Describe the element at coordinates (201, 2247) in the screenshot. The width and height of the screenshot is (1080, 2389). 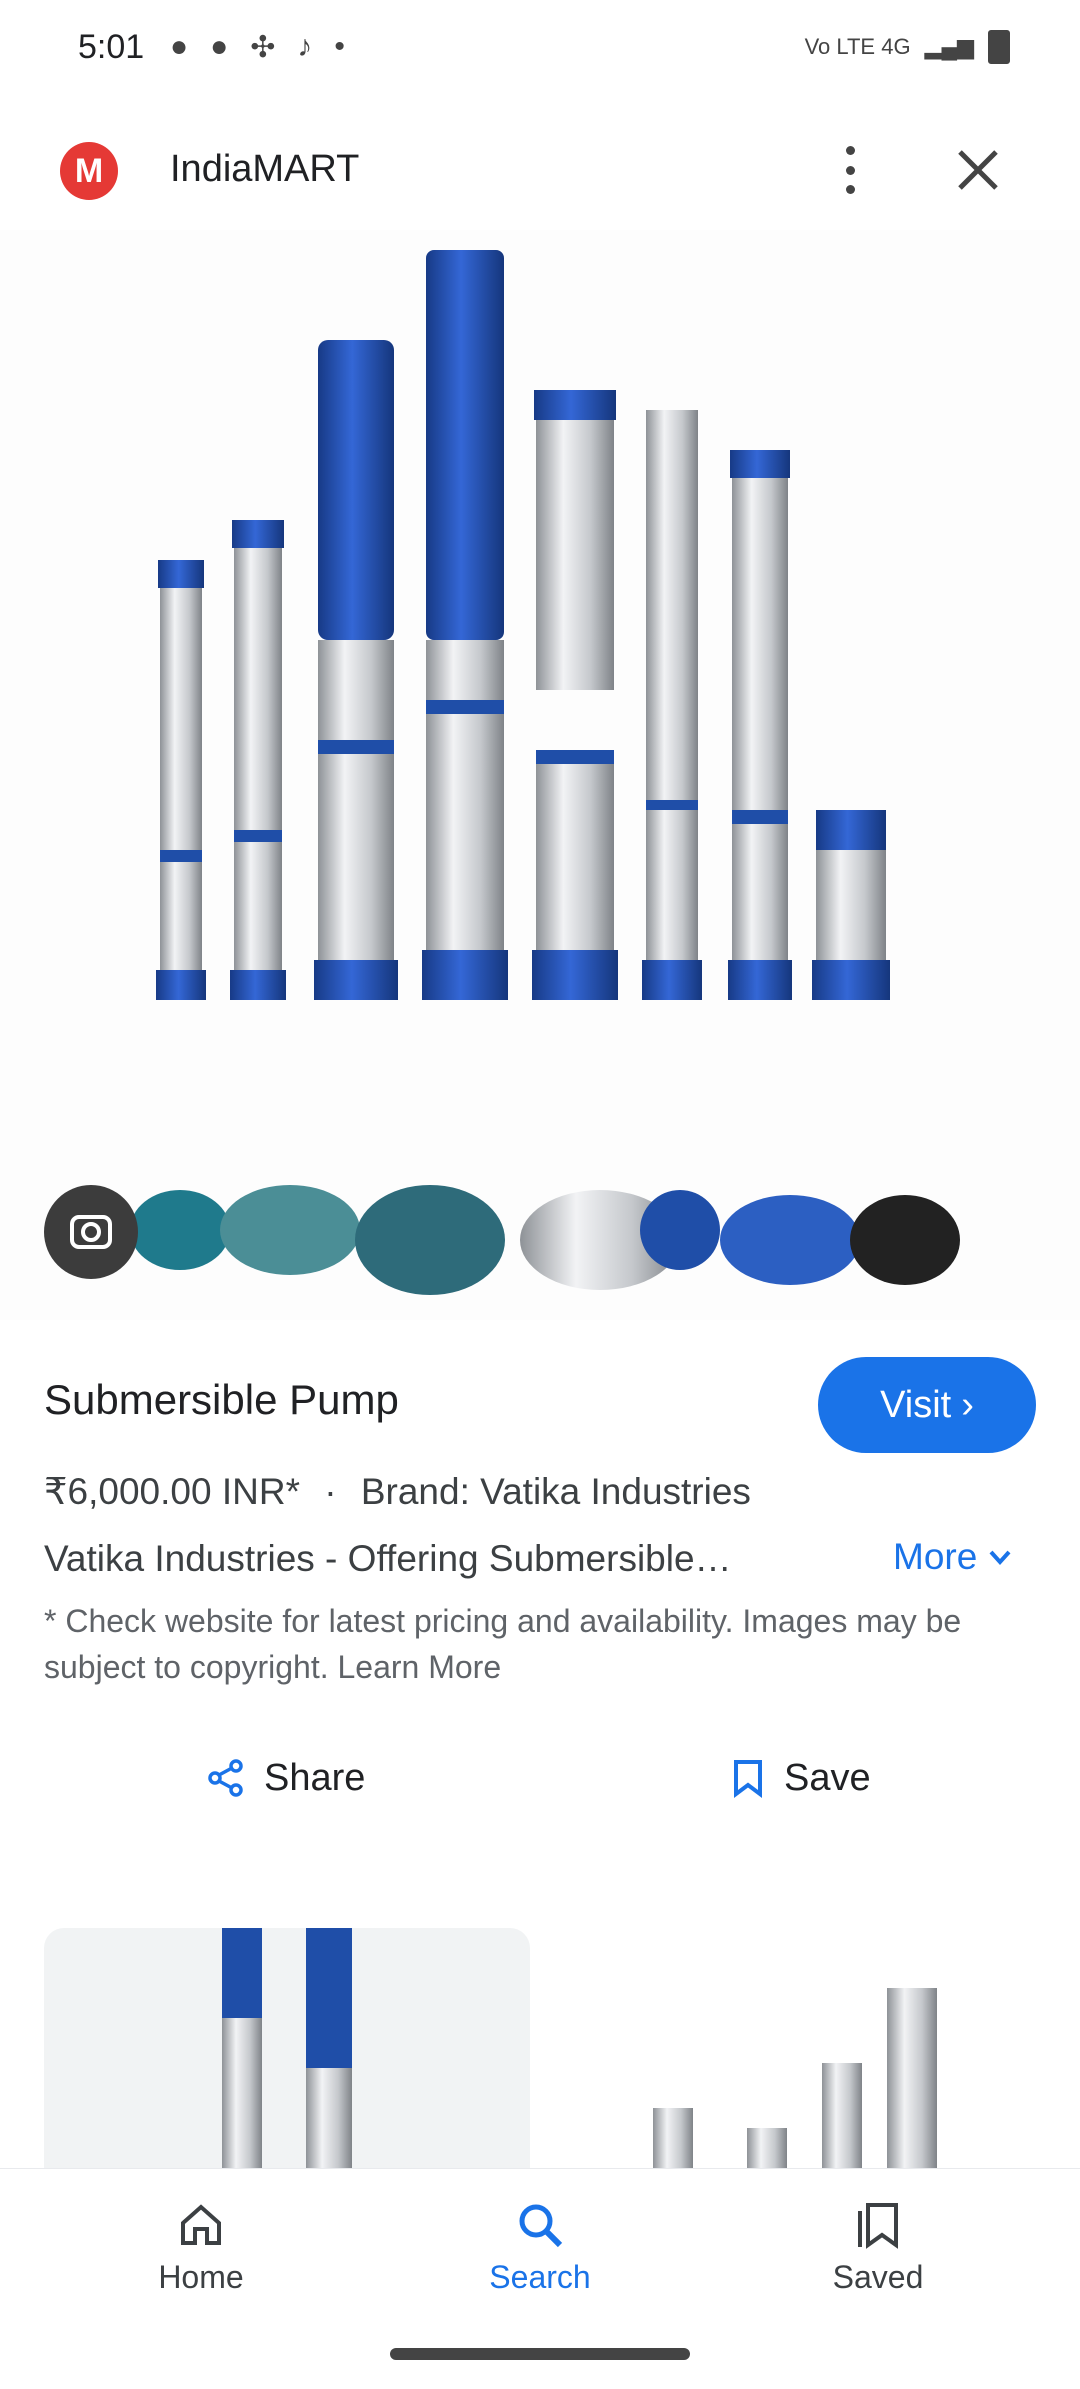
I see `nav-home: Home` at that location.